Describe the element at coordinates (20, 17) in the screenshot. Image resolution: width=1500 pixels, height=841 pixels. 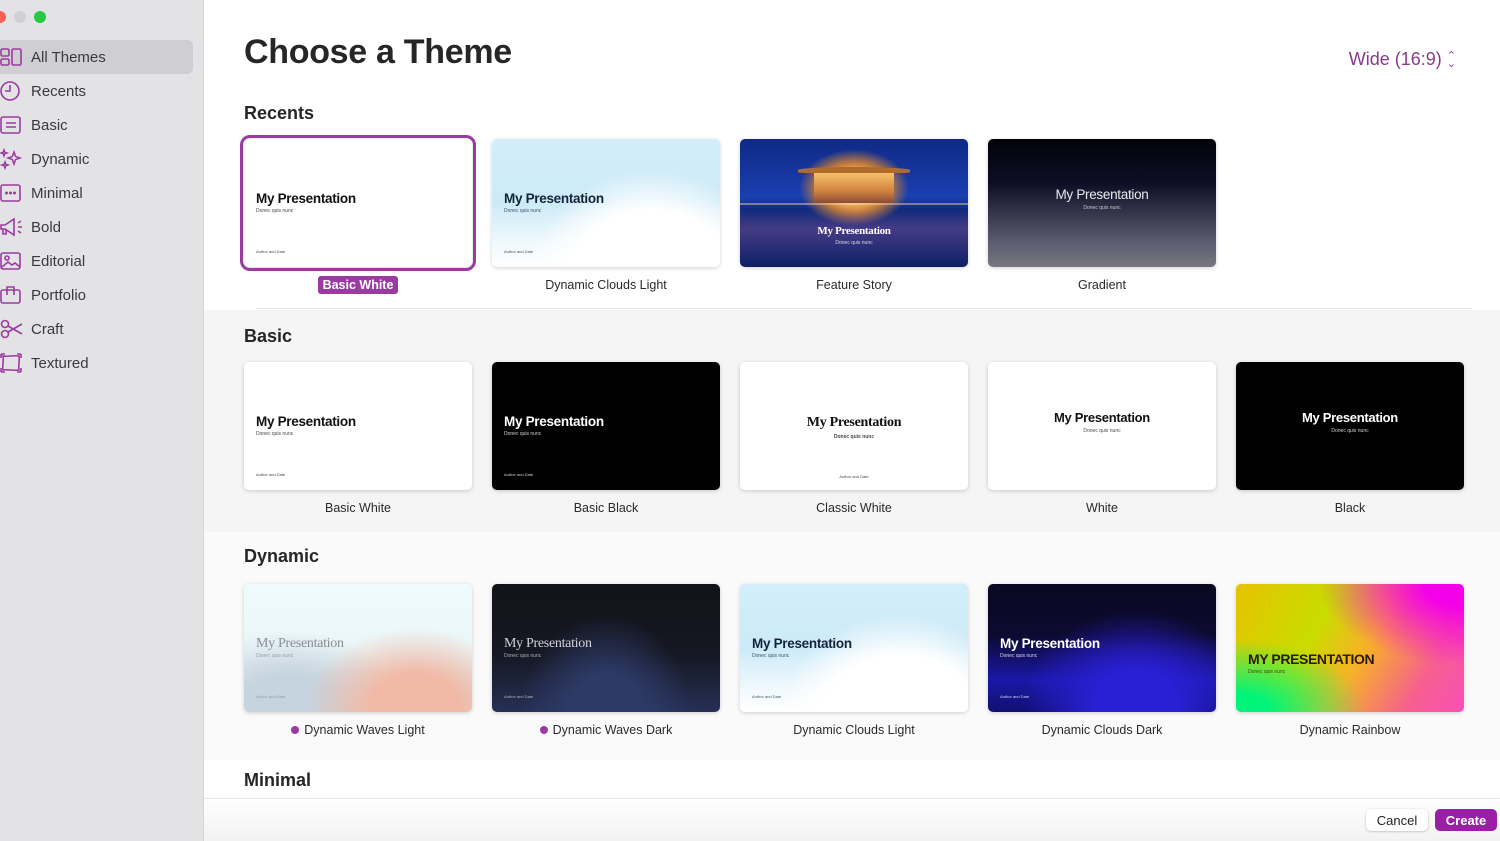
I see `minimize-window-button` at that location.